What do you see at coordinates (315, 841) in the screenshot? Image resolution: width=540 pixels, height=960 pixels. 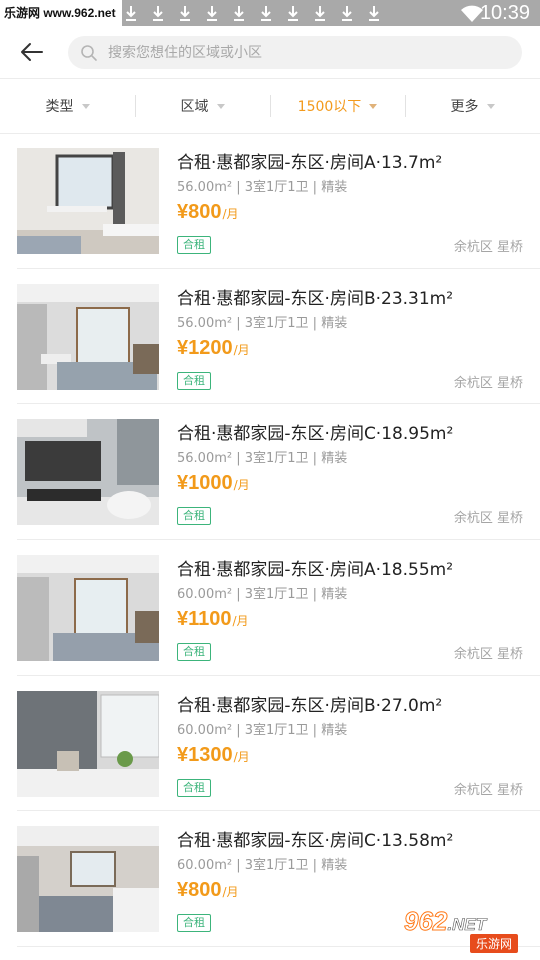 I see `listing-title: 合租·惠都家园-东区·房间C·13.58m²` at bounding box center [315, 841].